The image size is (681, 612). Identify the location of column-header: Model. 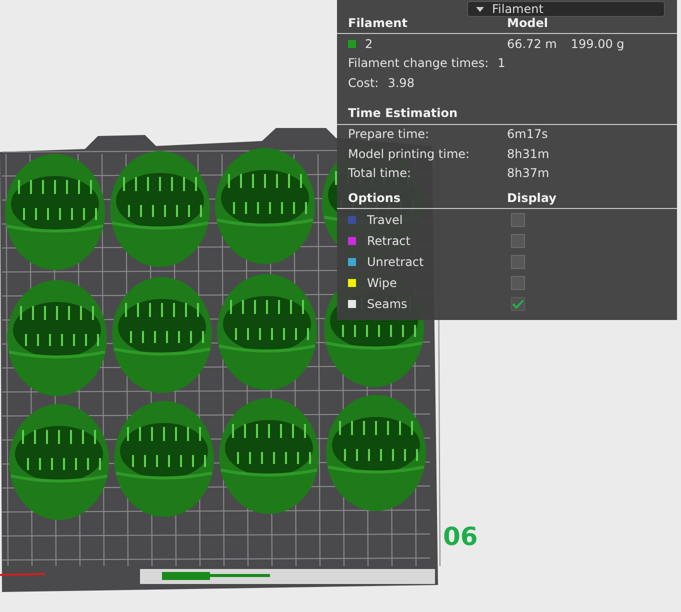
(527, 23).